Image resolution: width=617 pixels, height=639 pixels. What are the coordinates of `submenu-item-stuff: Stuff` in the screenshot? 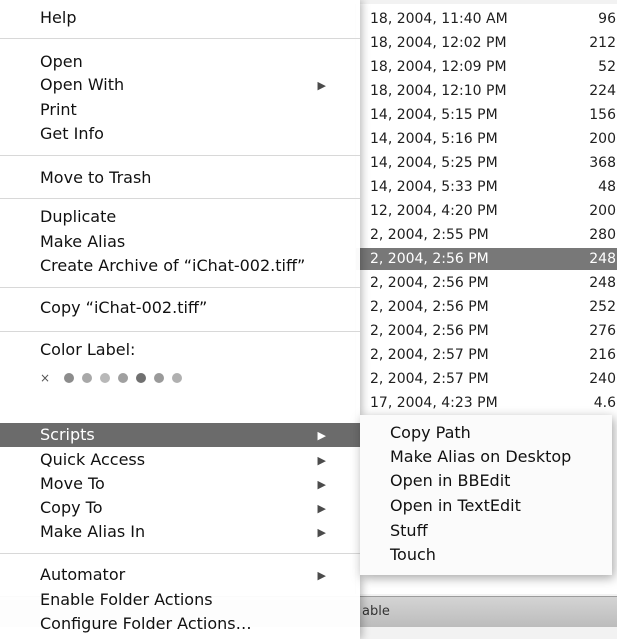 It's located at (409, 530).